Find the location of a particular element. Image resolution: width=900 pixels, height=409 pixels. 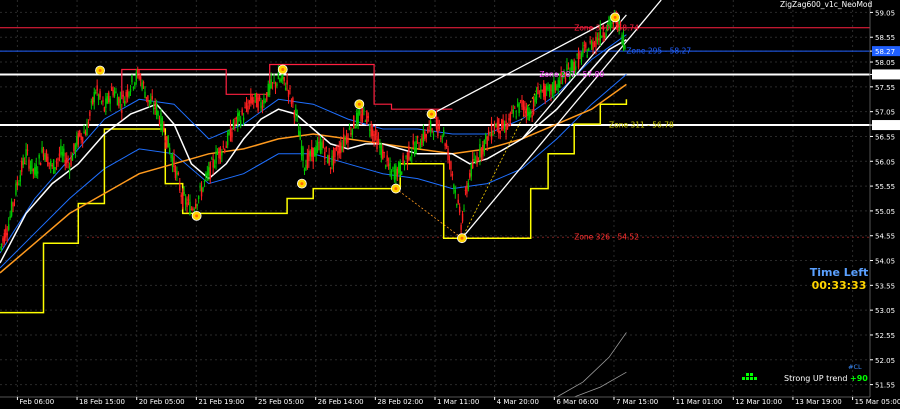

axis-tick-label: 55.55 is located at coordinates (885, 187).